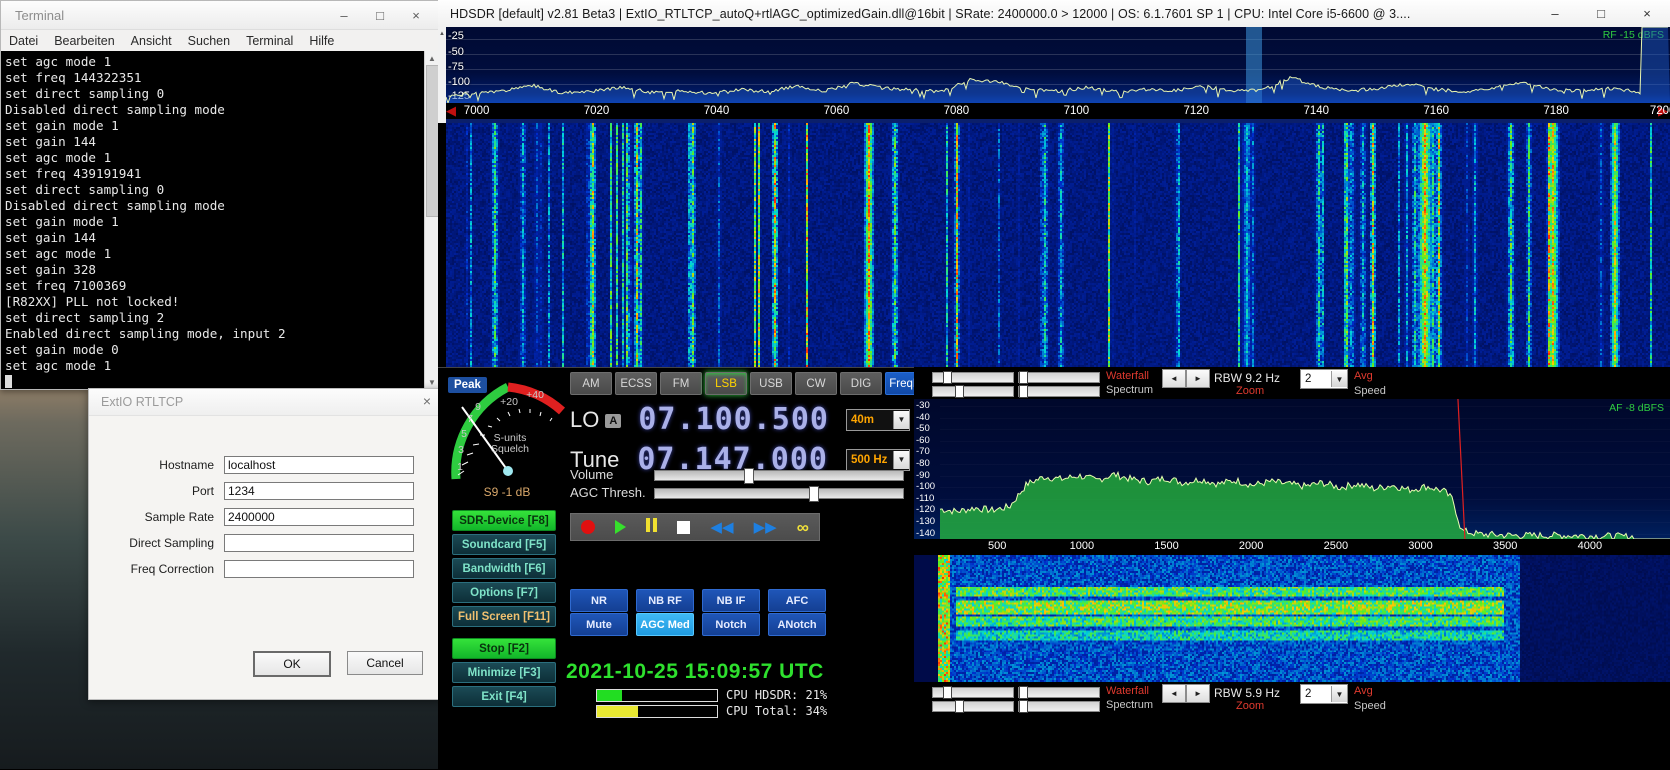 The width and height of the screenshot is (1670, 770). I want to click on hostname-input, so click(319, 465).